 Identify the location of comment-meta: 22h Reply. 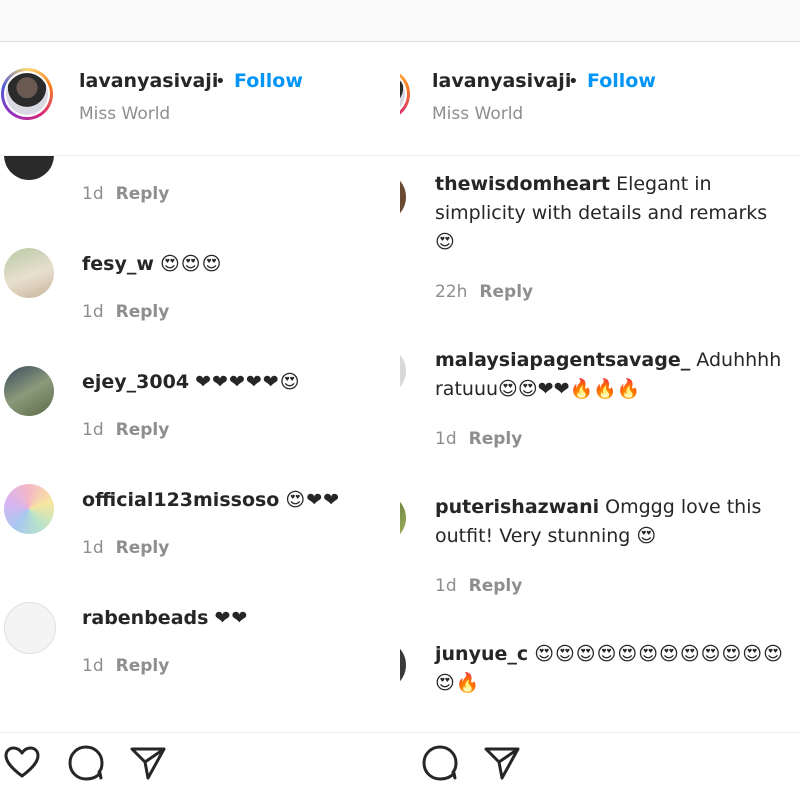
(484, 292).